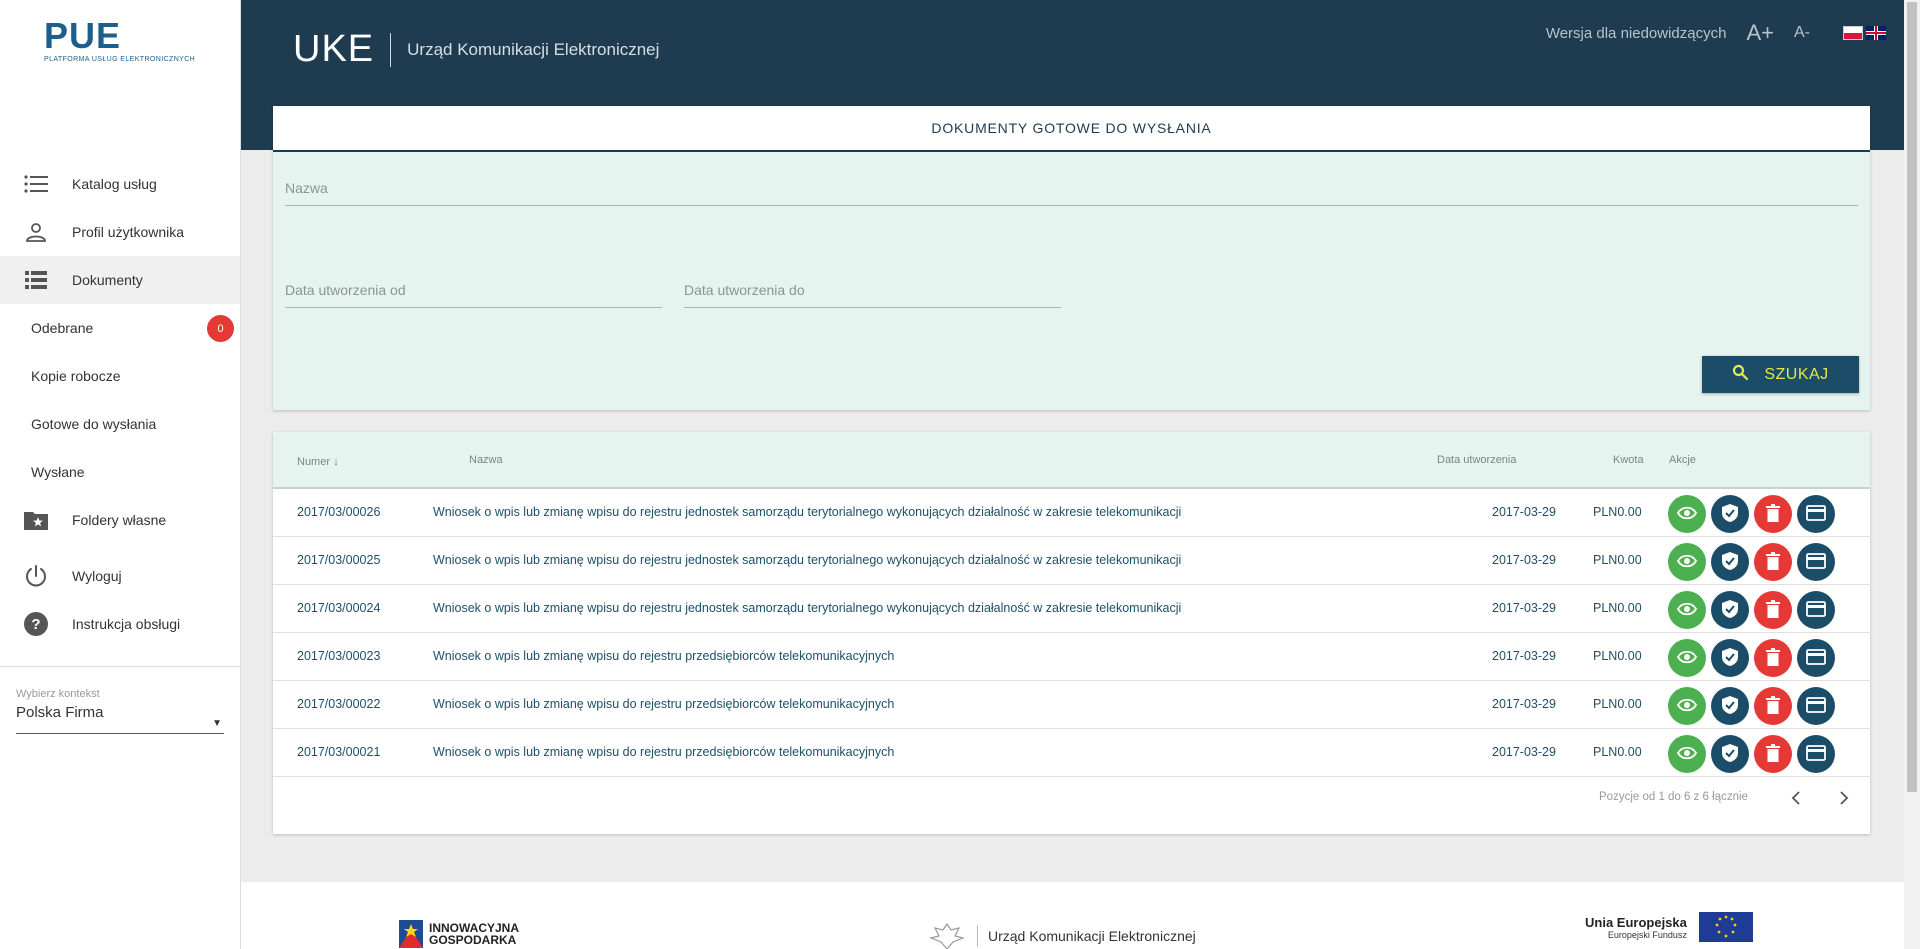 The height and width of the screenshot is (949, 1920). Describe the element at coordinates (1071, 800) in the screenshot. I see `pagination: Pozycje od 1 do 6 z 6 łącznie` at that location.